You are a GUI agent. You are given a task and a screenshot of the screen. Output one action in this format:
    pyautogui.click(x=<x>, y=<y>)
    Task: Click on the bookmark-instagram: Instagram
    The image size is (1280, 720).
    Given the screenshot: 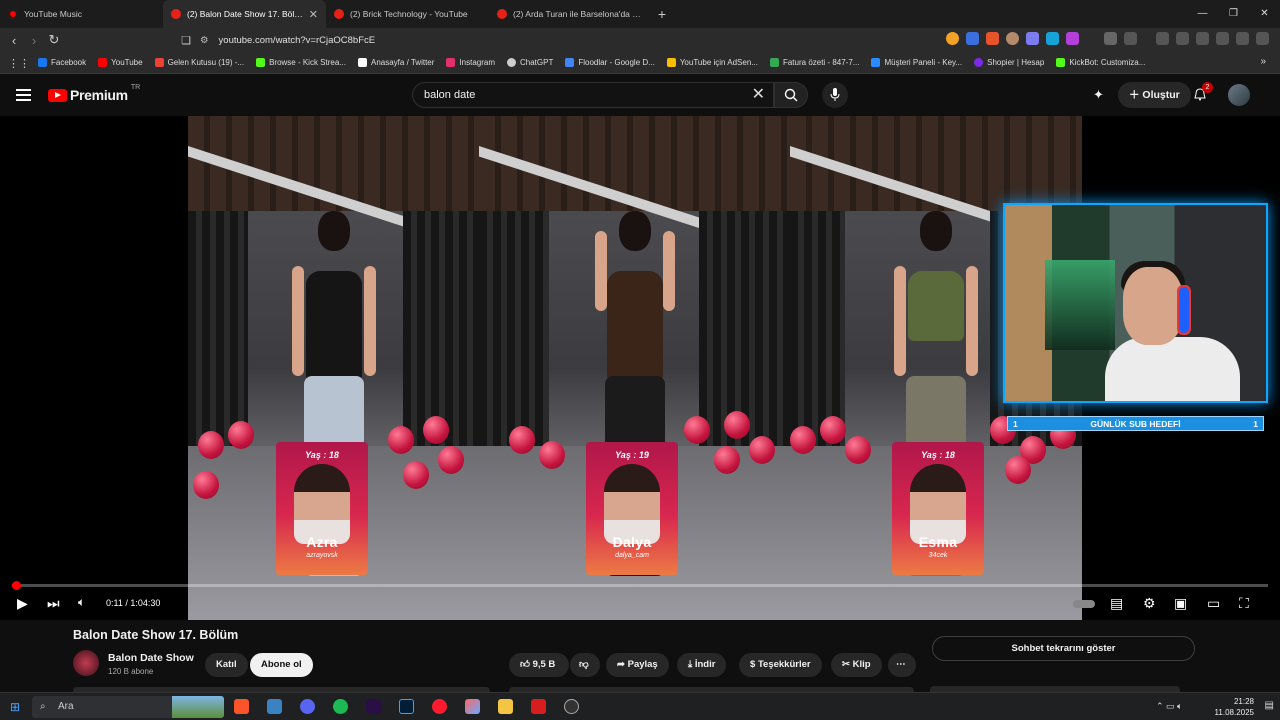 What is the action you would take?
    pyautogui.click(x=470, y=62)
    